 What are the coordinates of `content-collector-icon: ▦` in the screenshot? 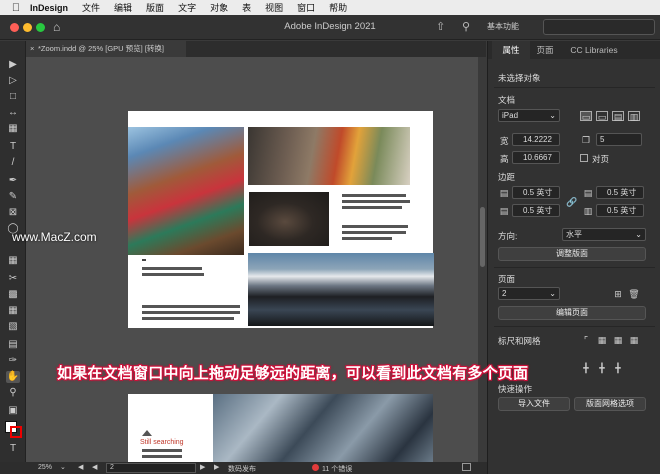 It's located at (13, 129).